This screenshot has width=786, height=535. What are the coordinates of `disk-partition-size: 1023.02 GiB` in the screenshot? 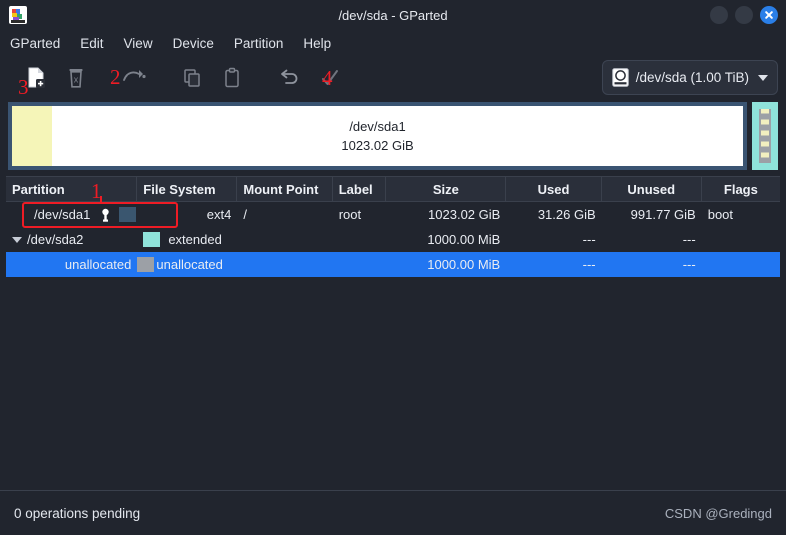 It's located at (377, 145).